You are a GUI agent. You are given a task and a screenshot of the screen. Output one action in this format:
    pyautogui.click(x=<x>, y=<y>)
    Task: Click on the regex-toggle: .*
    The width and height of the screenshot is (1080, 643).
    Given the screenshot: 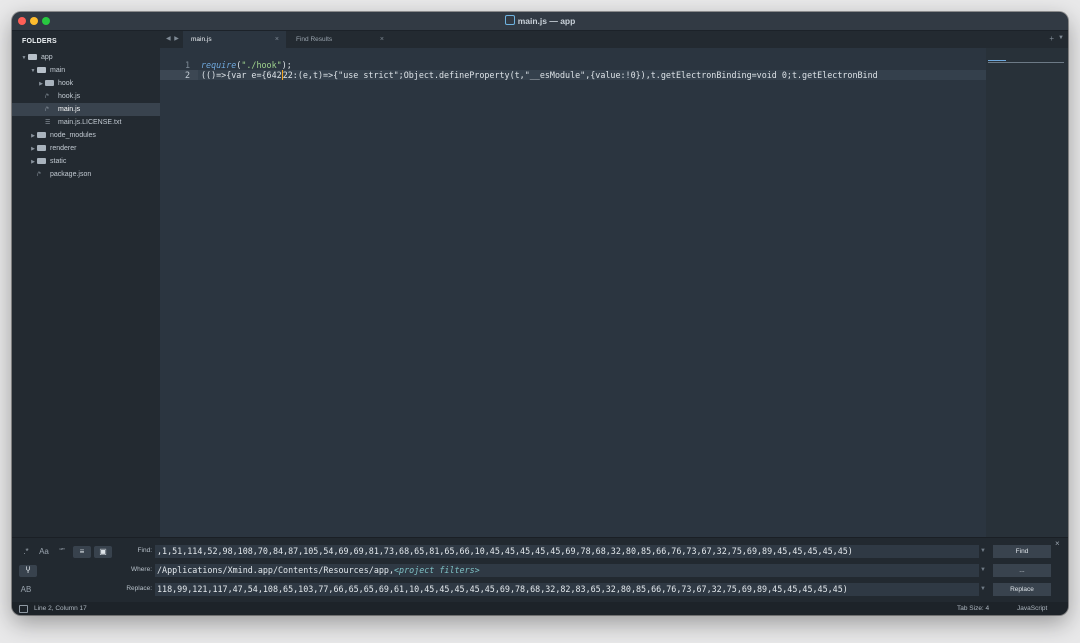 What is the action you would take?
    pyautogui.click(x=26, y=552)
    